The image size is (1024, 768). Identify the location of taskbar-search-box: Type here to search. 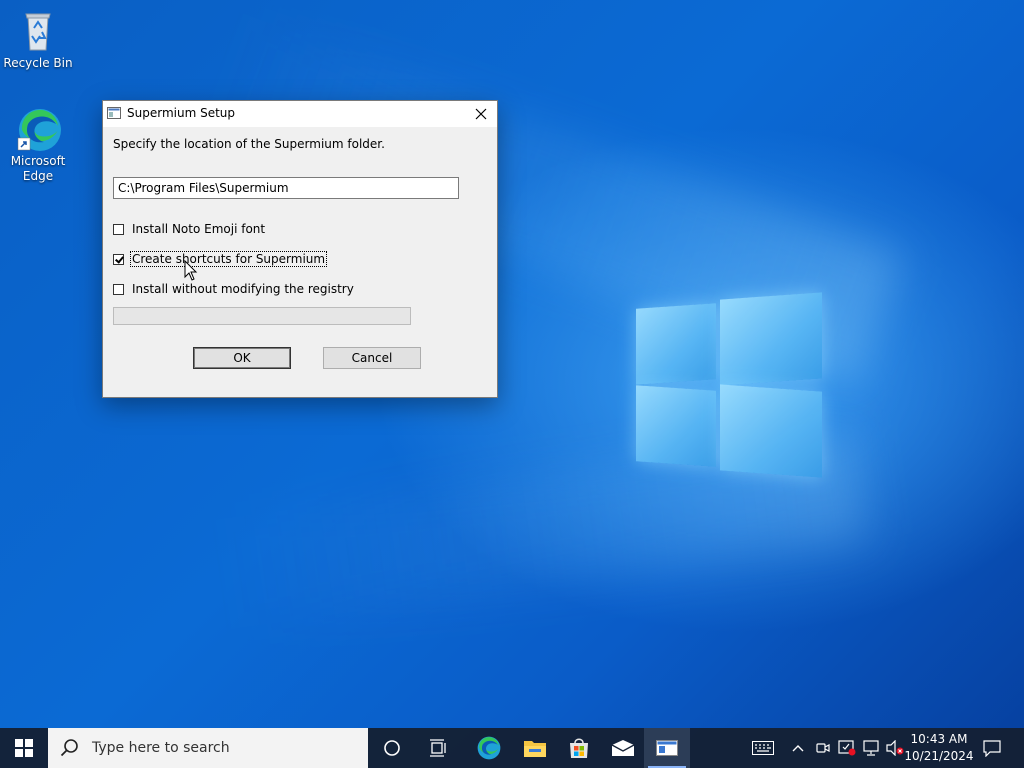
(208, 748).